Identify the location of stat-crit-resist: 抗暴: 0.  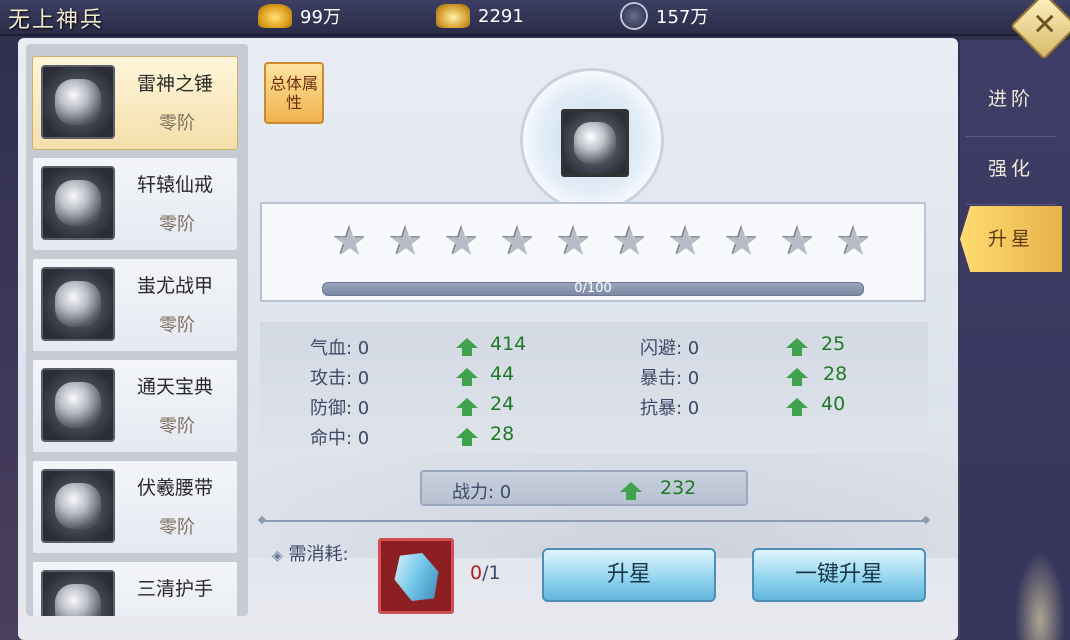
(670, 408).